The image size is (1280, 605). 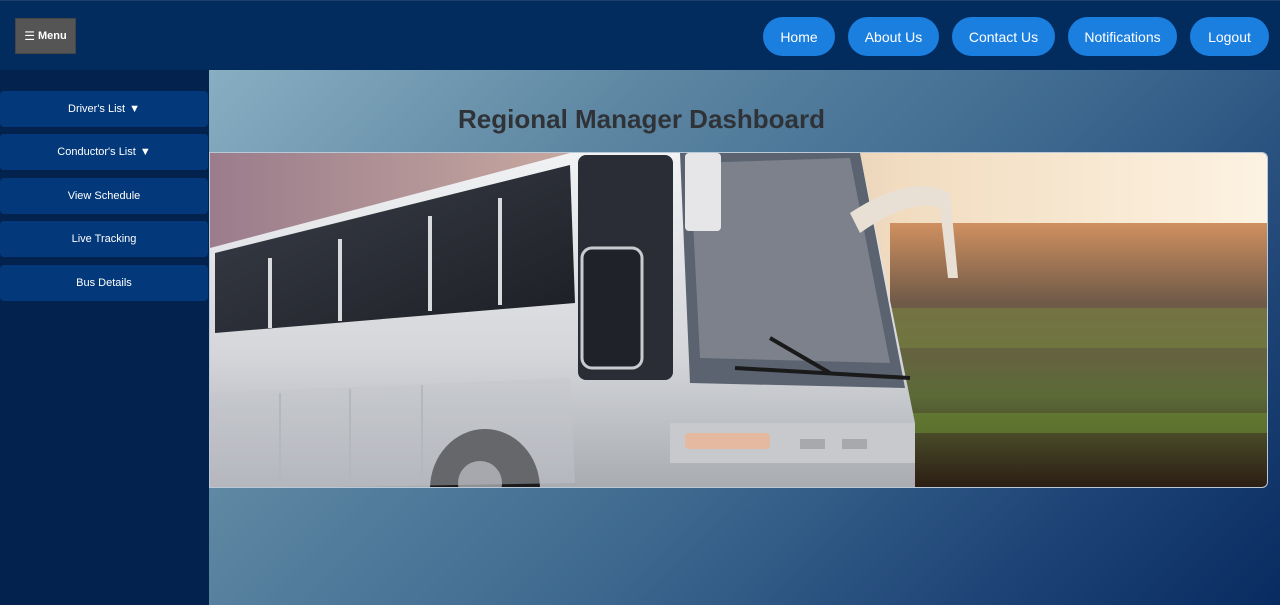 I want to click on sidebar-item-drivers-list: Driver's List ▼, so click(x=104, y=109).